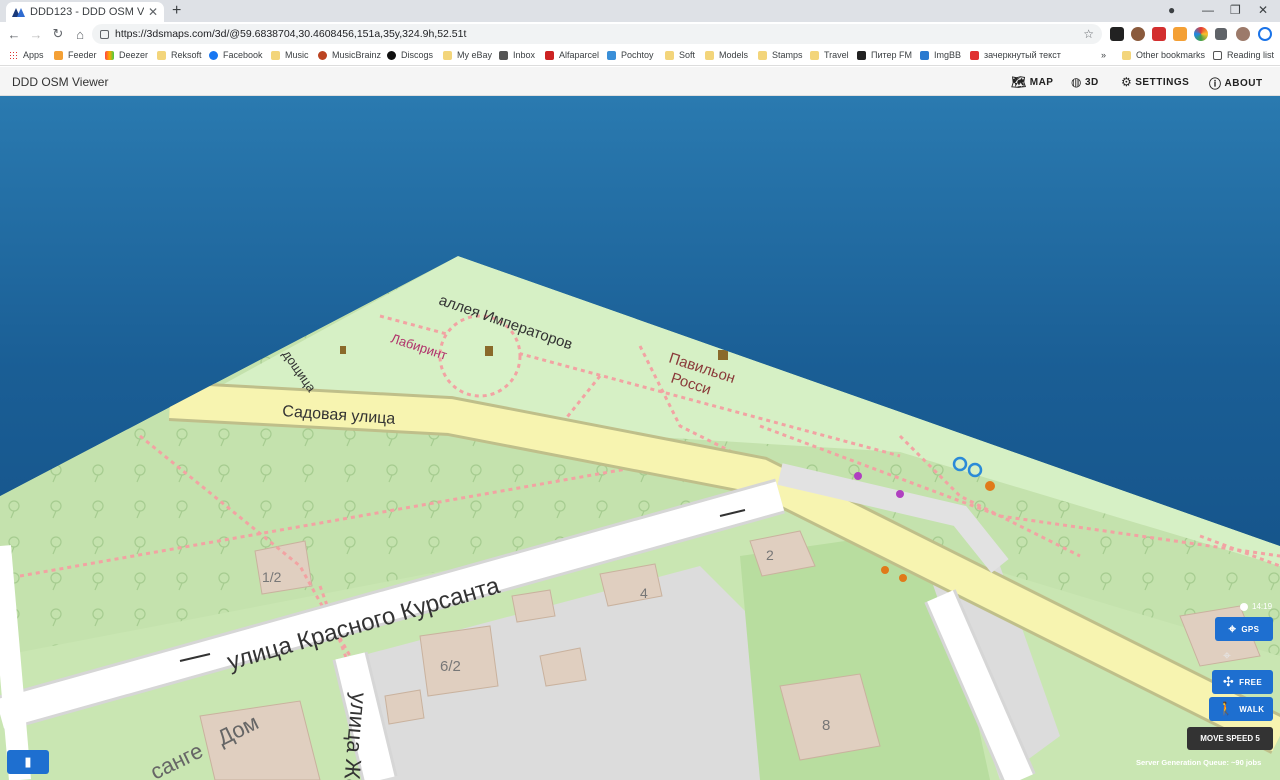  What do you see at coordinates (1085, 82) in the screenshot?
I see `menu-3d: ◍ 3D` at bounding box center [1085, 82].